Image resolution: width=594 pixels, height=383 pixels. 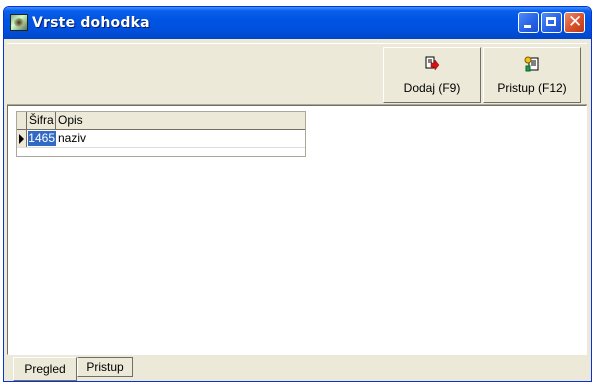 I want to click on add-button-label: Dodaj (F9), so click(x=432, y=88).